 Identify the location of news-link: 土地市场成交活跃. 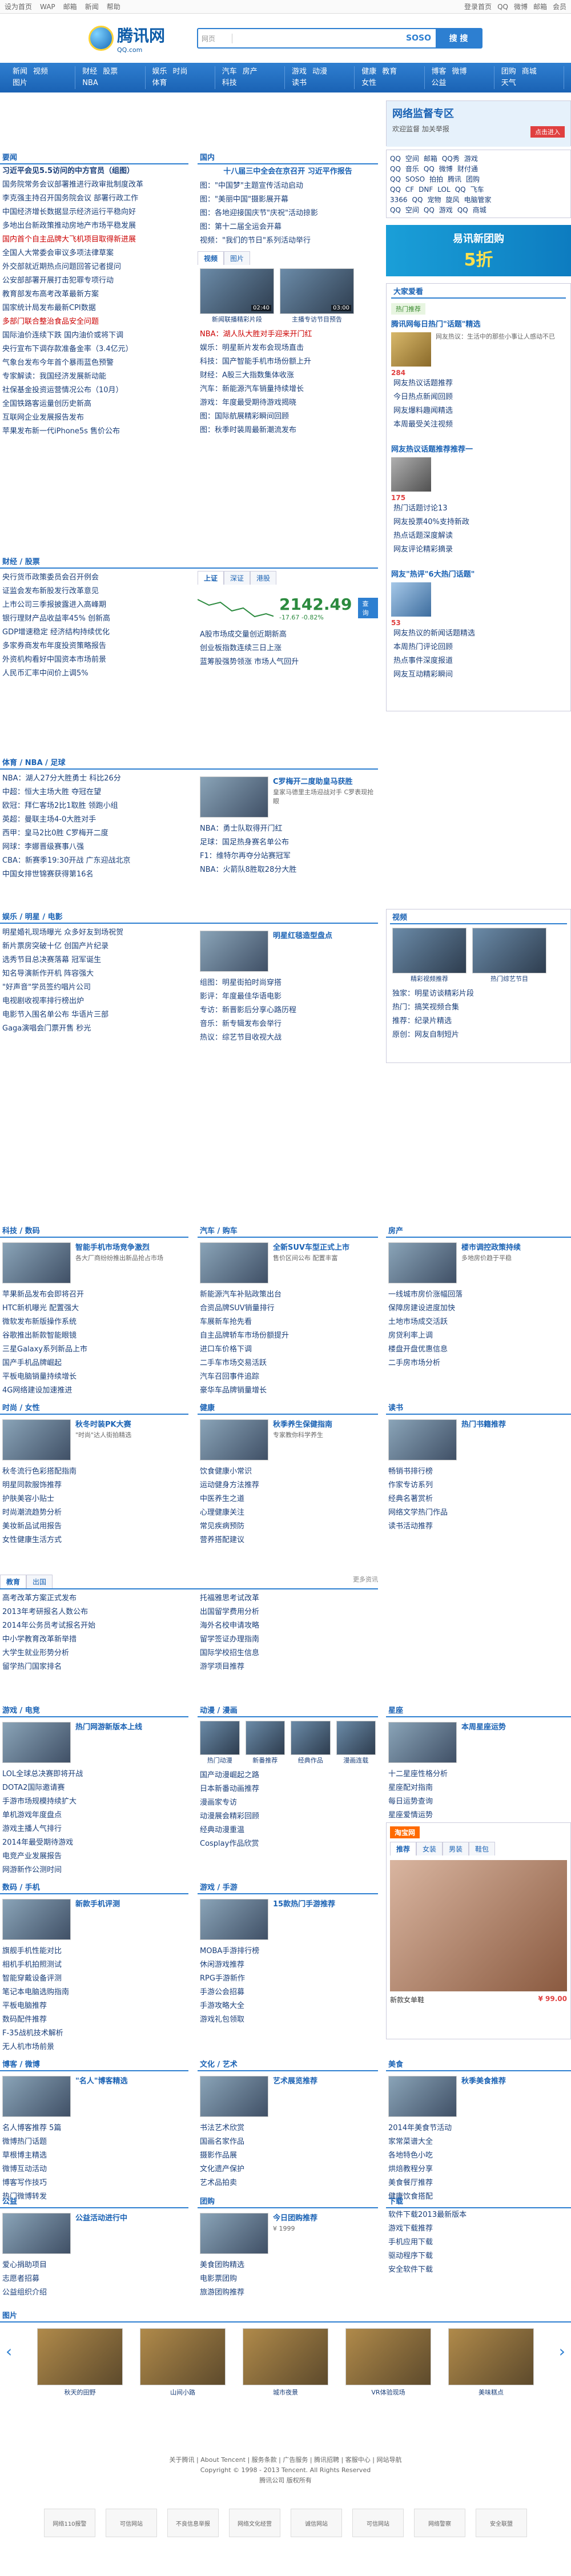
(478, 1322).